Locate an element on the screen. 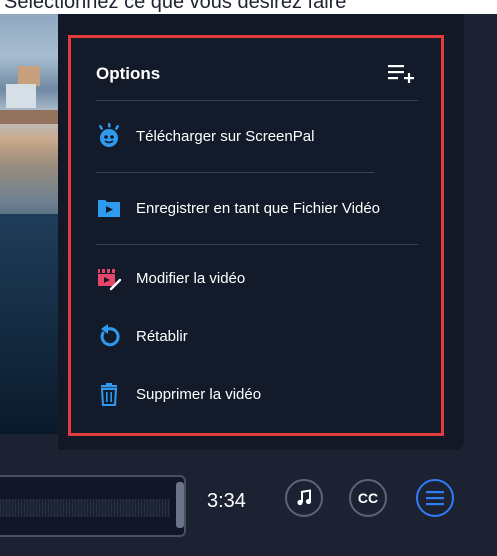 This screenshot has width=497, height=556. audio-waveform is located at coordinates (85, 508).